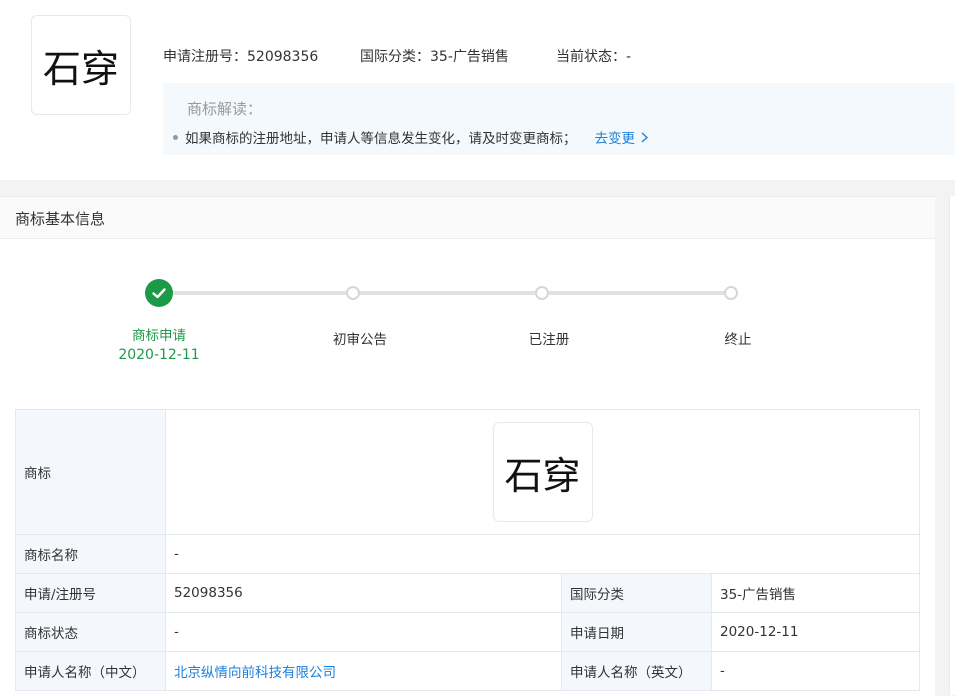  Describe the element at coordinates (636, 671) in the screenshot. I see `table-label: 申请人名称（英文）` at that location.